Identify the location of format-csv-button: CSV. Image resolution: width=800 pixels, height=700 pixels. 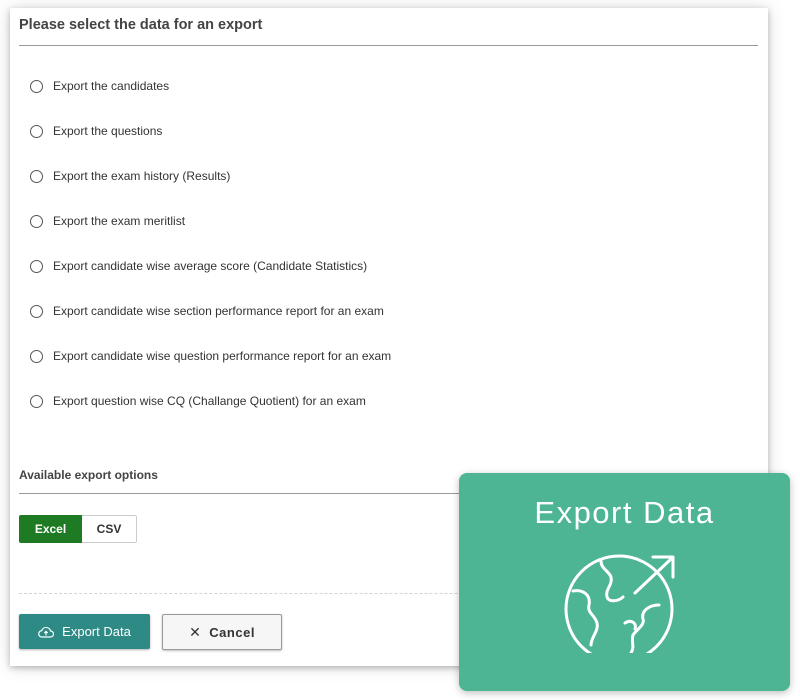
(109, 529).